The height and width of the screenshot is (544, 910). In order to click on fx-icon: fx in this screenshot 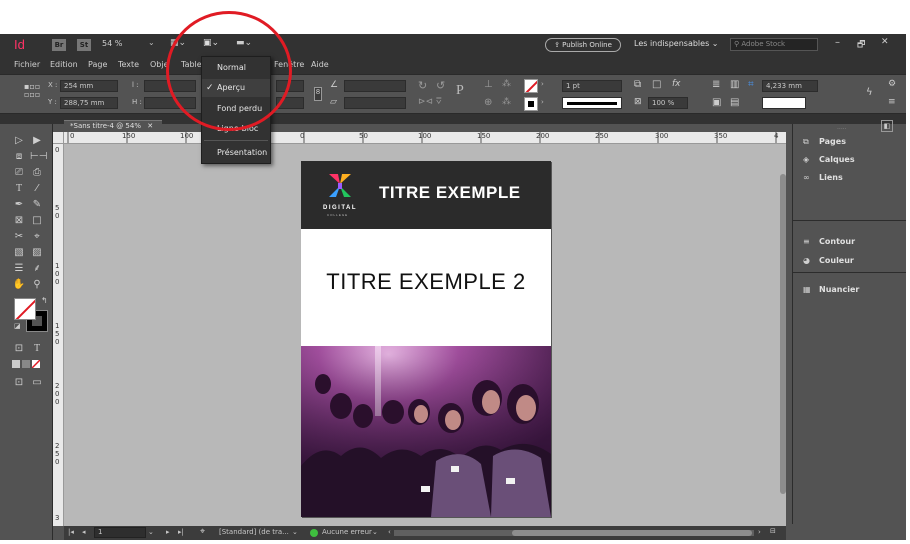, I will do `click(676, 84)`.